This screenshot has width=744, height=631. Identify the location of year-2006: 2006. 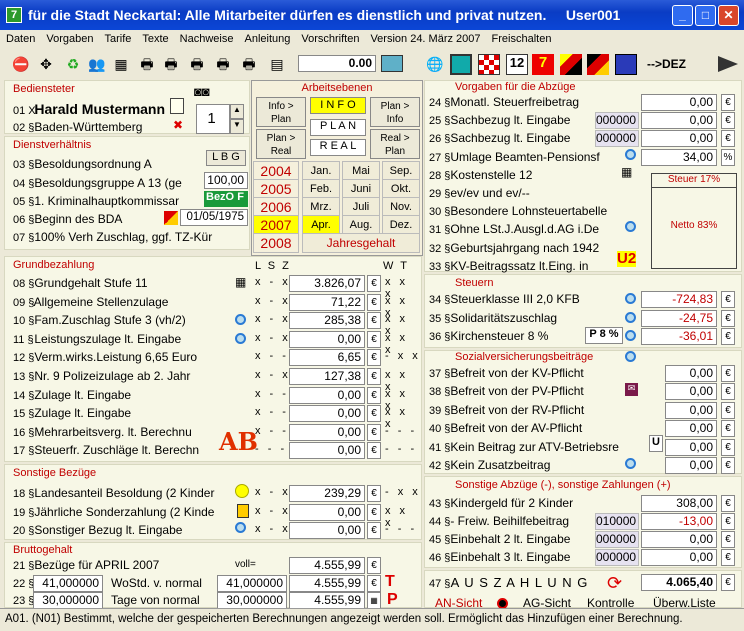
(276, 207).